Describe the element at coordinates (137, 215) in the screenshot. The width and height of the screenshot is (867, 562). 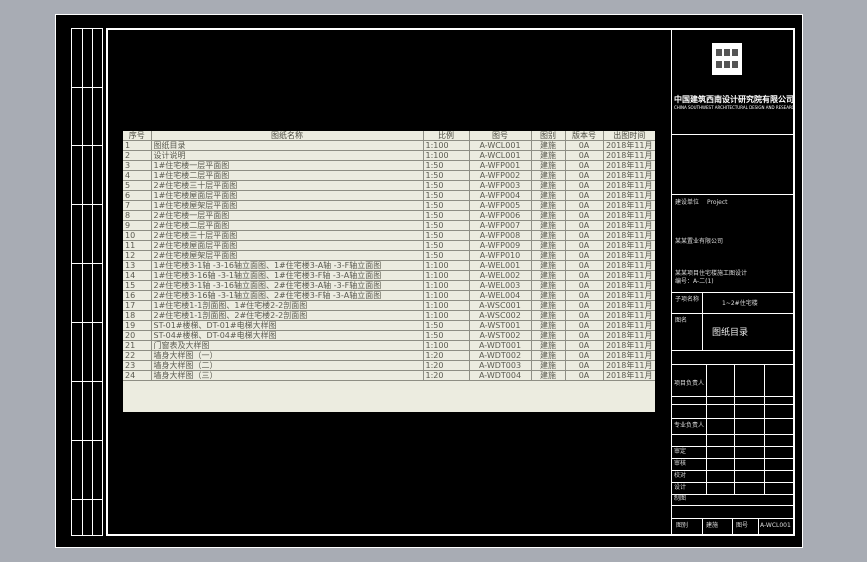
I see `row-index: 8` at that location.